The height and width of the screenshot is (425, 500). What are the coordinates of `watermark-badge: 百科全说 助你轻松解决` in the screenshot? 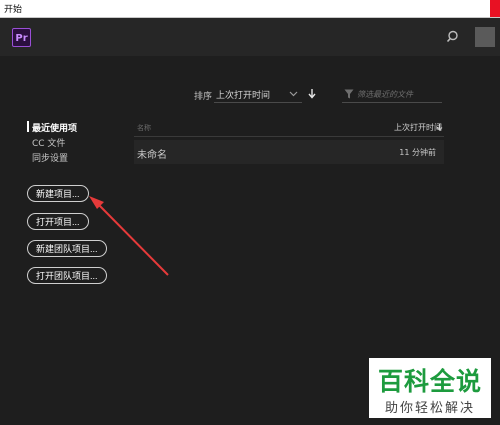 It's located at (430, 388).